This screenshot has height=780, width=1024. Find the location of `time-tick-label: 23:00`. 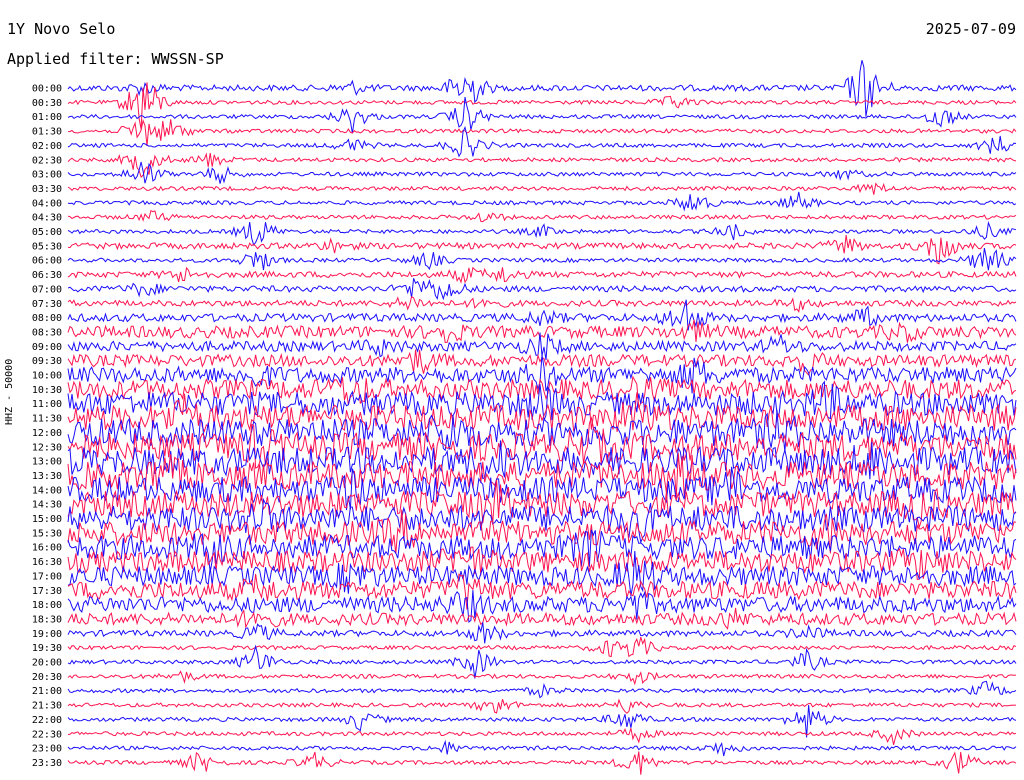

time-tick-label: 23:00 is located at coordinates (47, 749).